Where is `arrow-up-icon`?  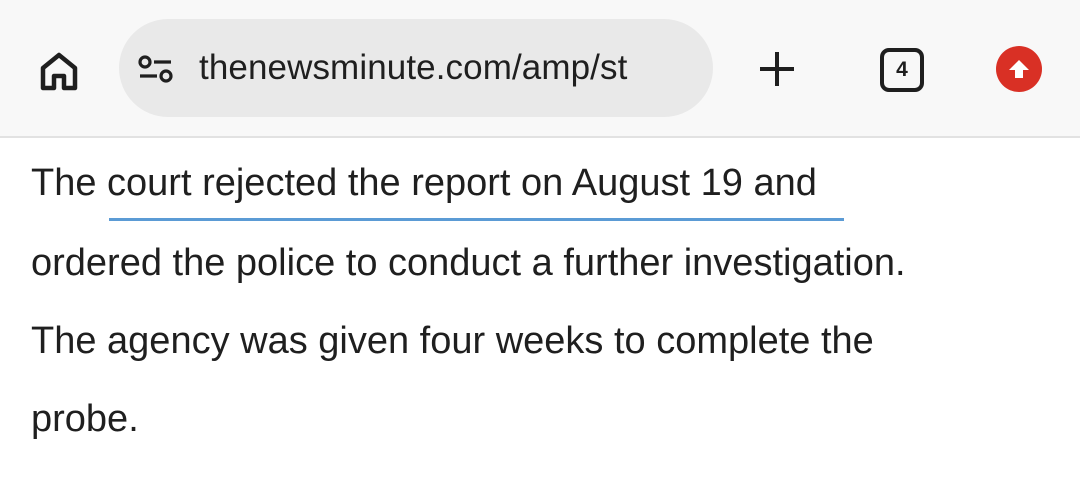 arrow-up-icon is located at coordinates (1019, 69).